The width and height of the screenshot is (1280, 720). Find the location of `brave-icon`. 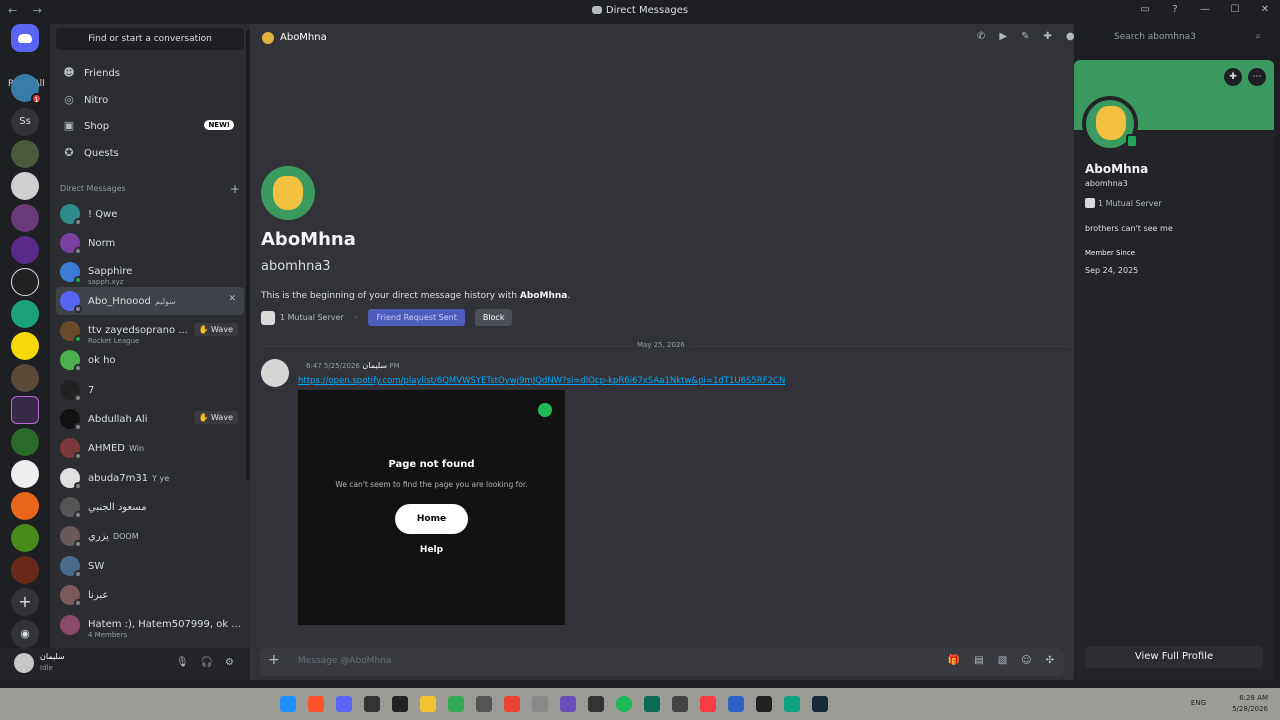

brave-icon is located at coordinates (316, 704).